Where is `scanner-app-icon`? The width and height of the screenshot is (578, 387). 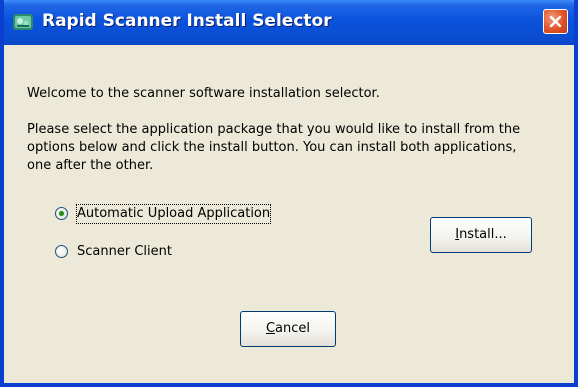
scanner-app-icon is located at coordinates (23, 22).